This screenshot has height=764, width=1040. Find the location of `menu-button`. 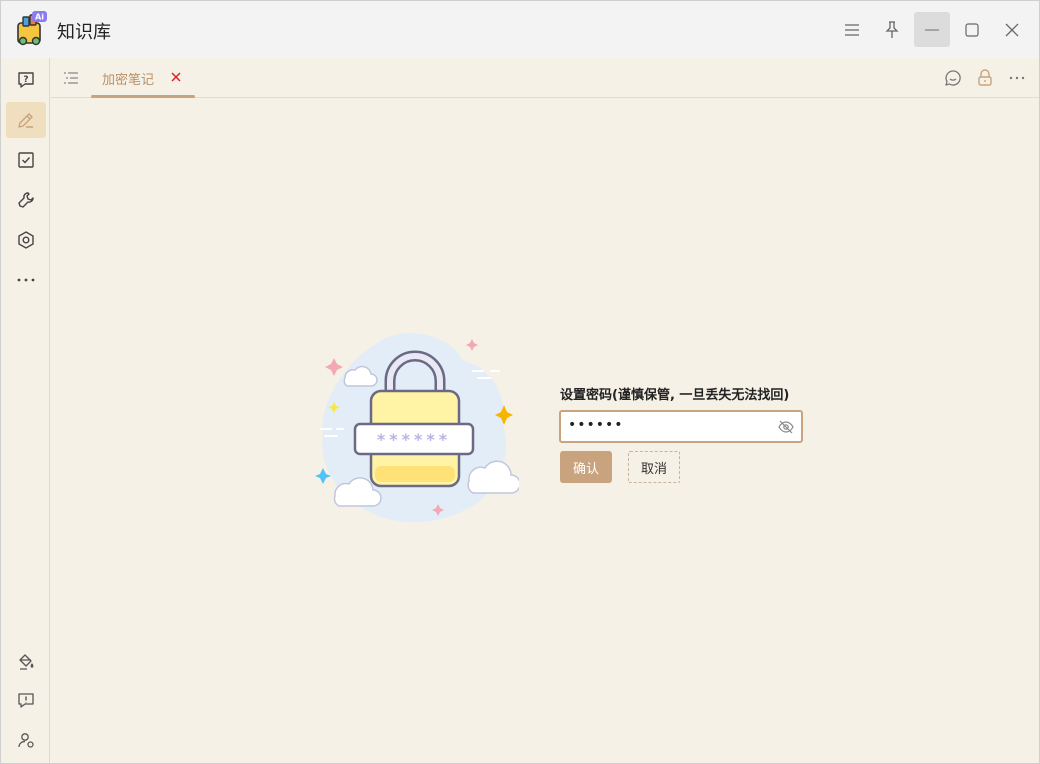

menu-button is located at coordinates (852, 29).